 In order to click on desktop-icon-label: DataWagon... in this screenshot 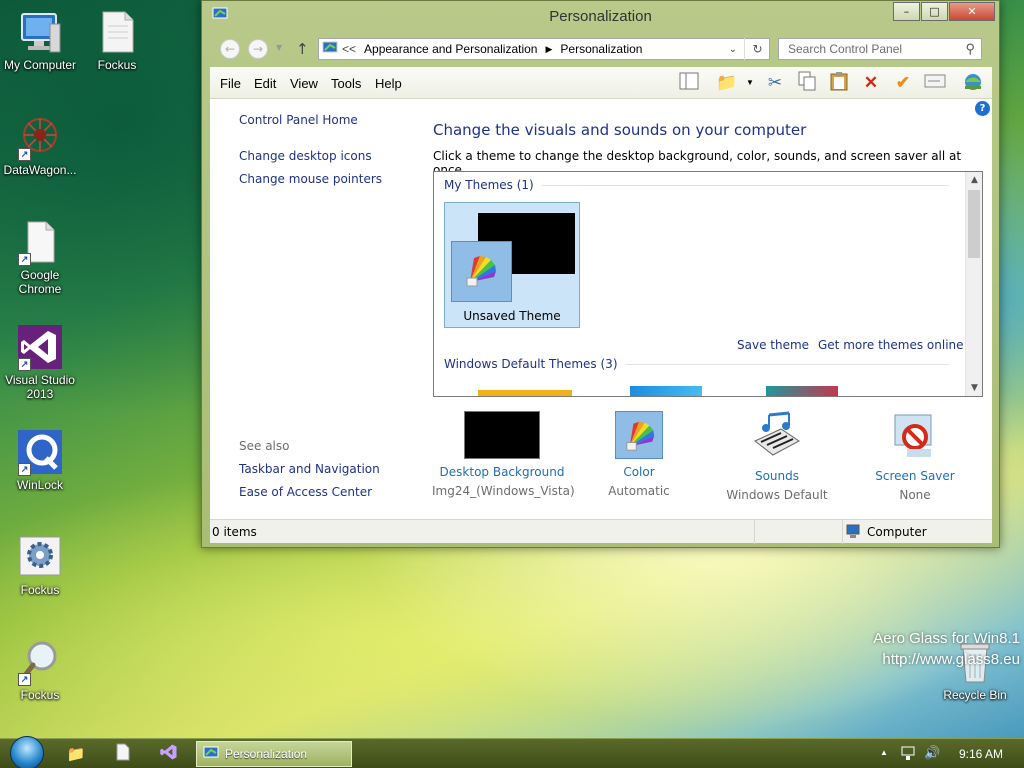, I will do `click(40, 170)`.